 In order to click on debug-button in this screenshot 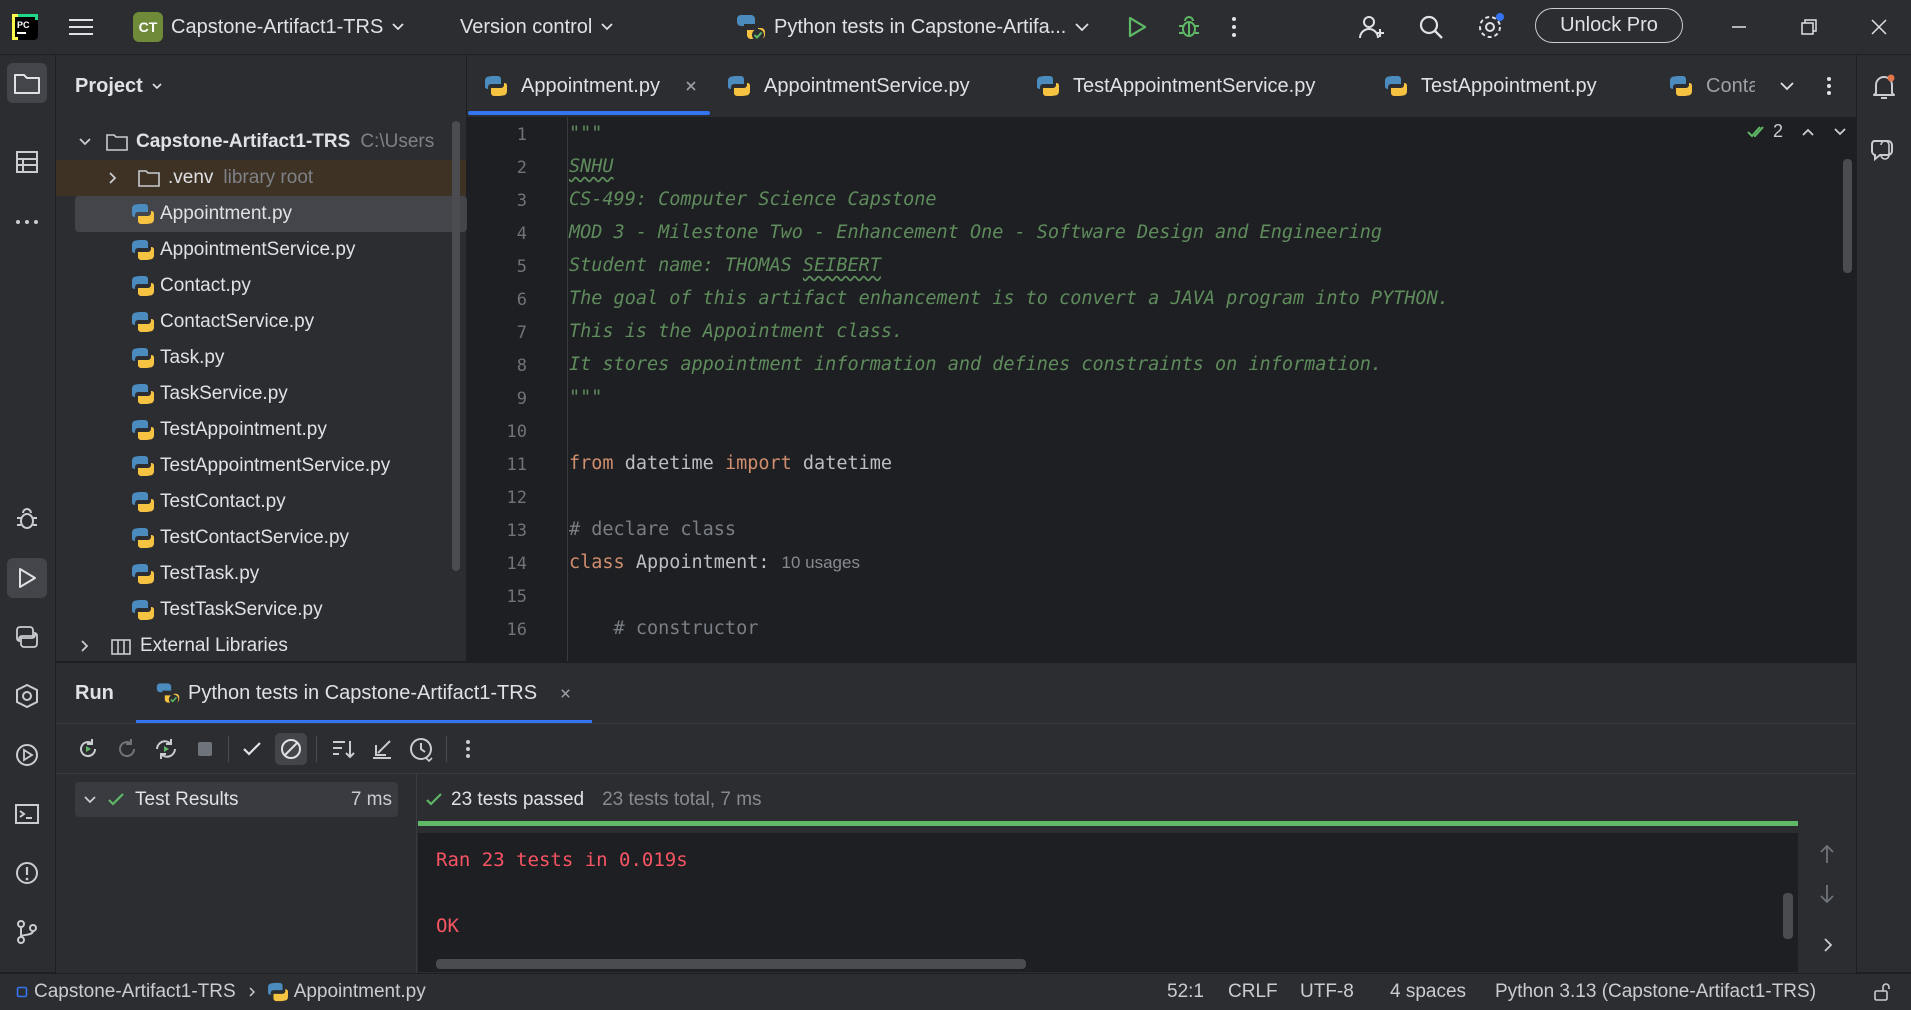, I will do `click(1189, 27)`.